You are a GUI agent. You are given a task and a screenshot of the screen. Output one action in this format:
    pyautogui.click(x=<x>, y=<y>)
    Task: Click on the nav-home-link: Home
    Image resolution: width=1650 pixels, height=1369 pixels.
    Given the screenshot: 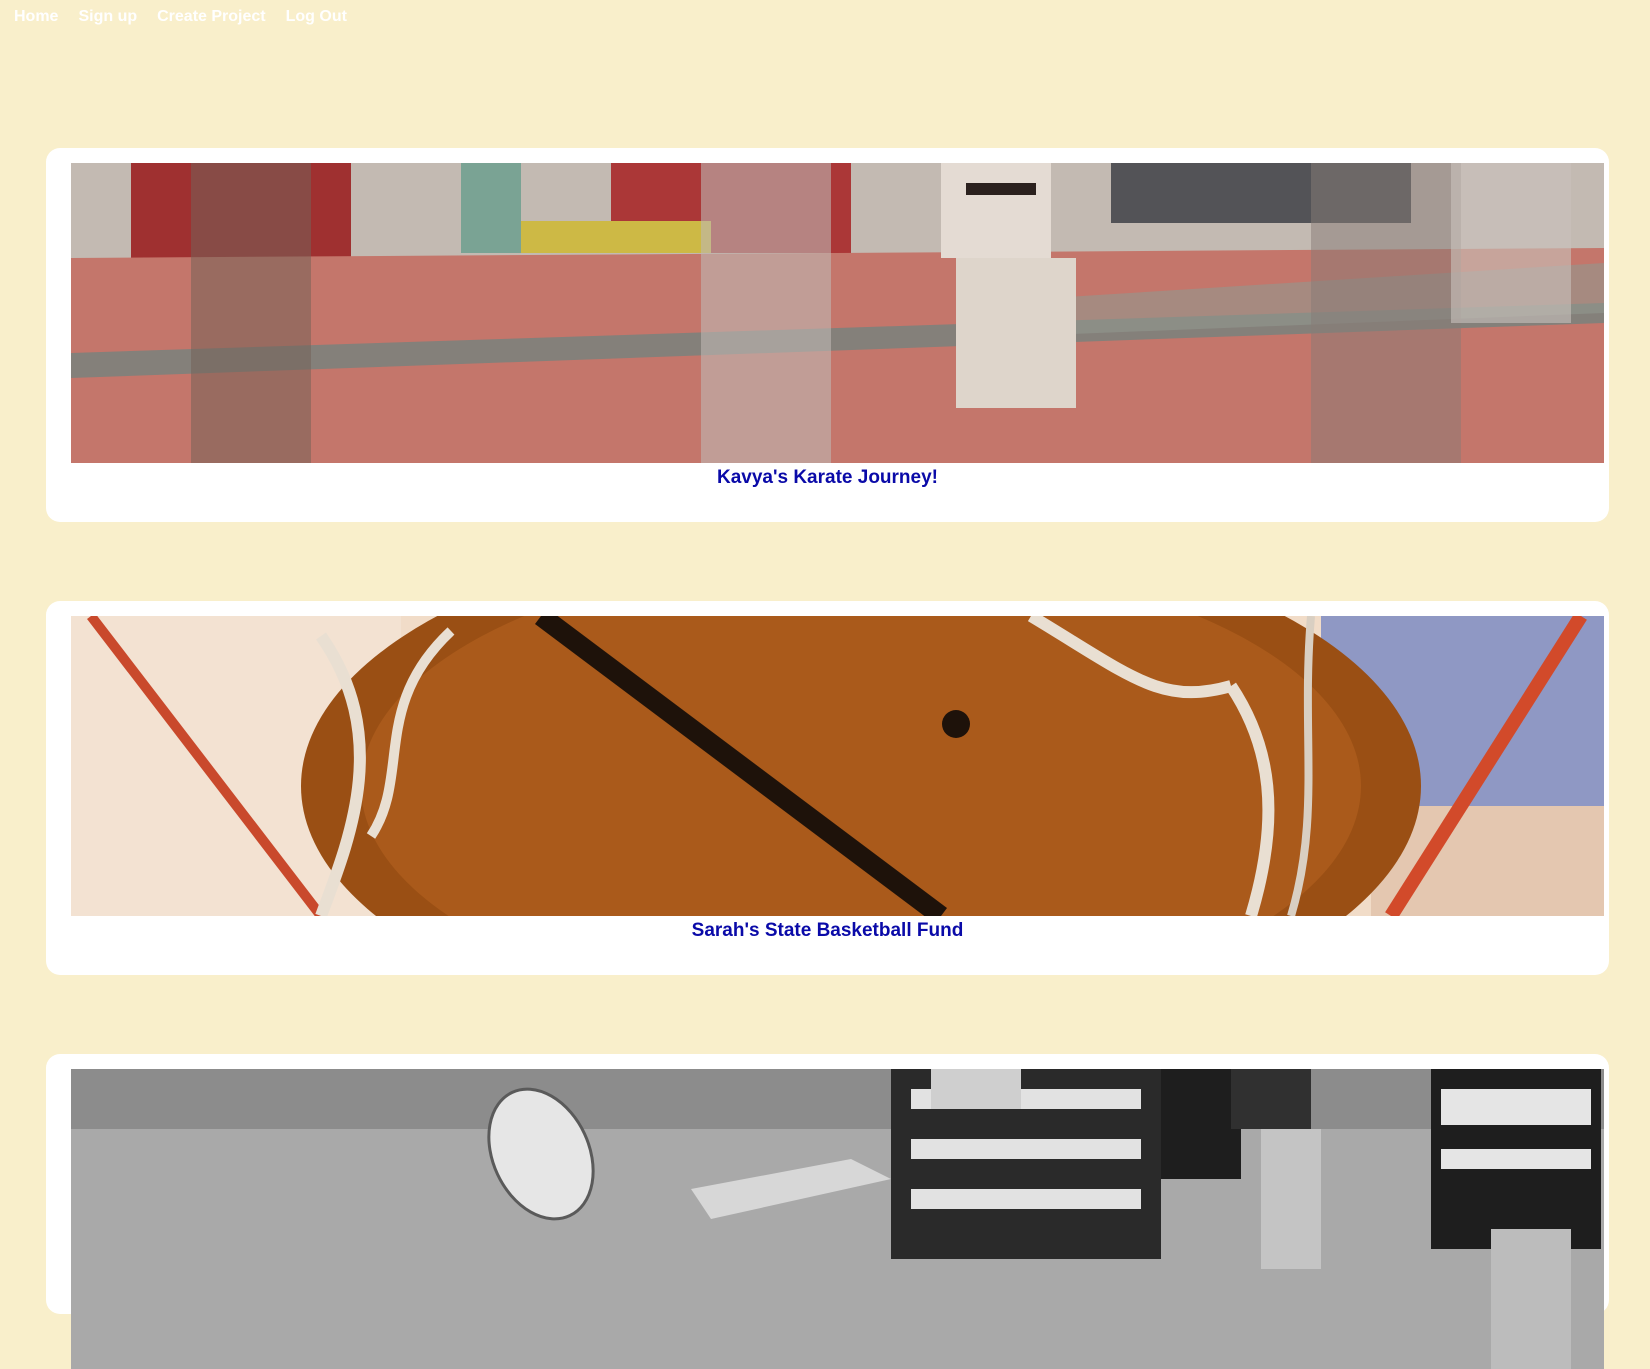 What is the action you would take?
    pyautogui.click(x=36, y=17)
    